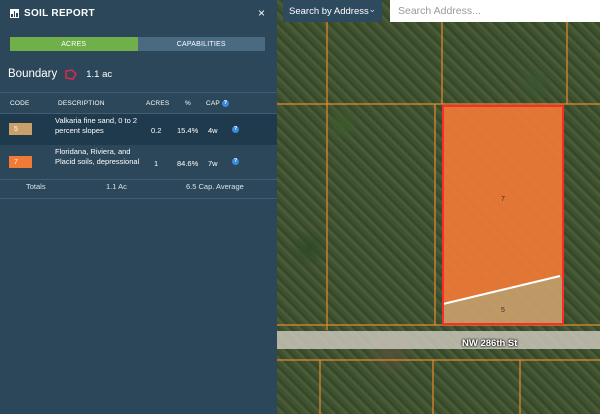  I want to click on col-description: DESCRIPTION, so click(81, 103).